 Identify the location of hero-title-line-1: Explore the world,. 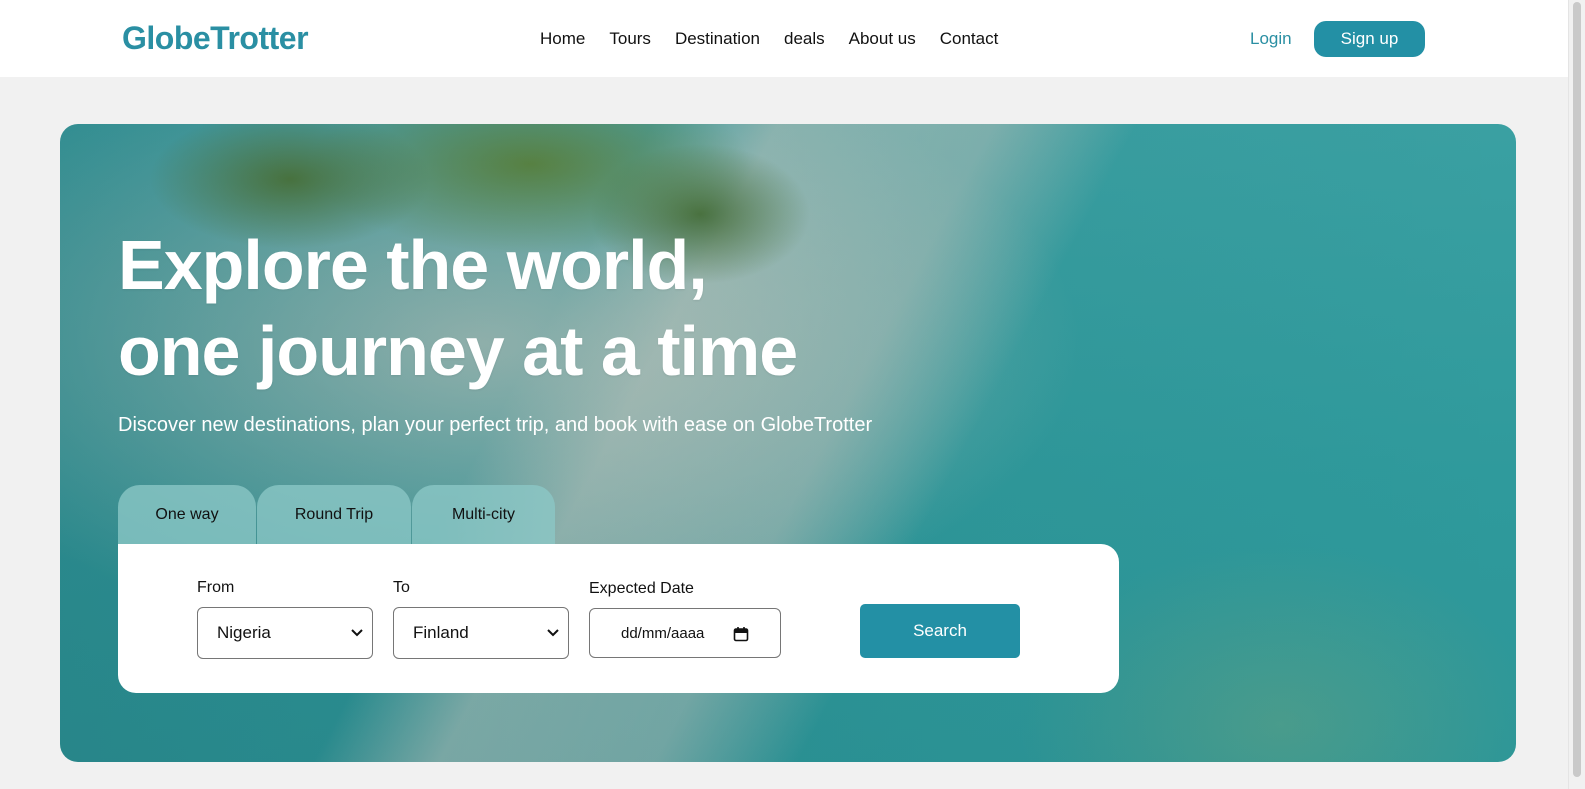
(413, 265).